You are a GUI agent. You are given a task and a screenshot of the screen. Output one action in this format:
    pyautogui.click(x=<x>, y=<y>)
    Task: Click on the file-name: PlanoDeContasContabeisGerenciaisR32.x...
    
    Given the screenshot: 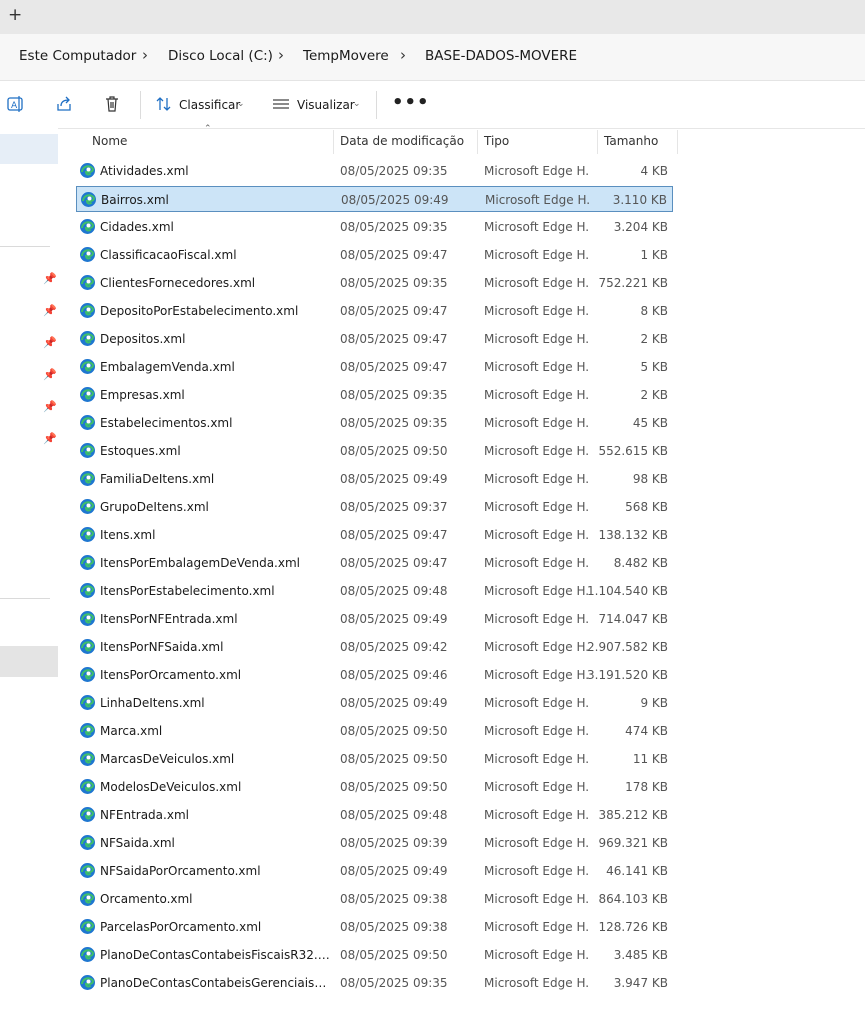 What is the action you would take?
    pyautogui.click(x=216, y=983)
    